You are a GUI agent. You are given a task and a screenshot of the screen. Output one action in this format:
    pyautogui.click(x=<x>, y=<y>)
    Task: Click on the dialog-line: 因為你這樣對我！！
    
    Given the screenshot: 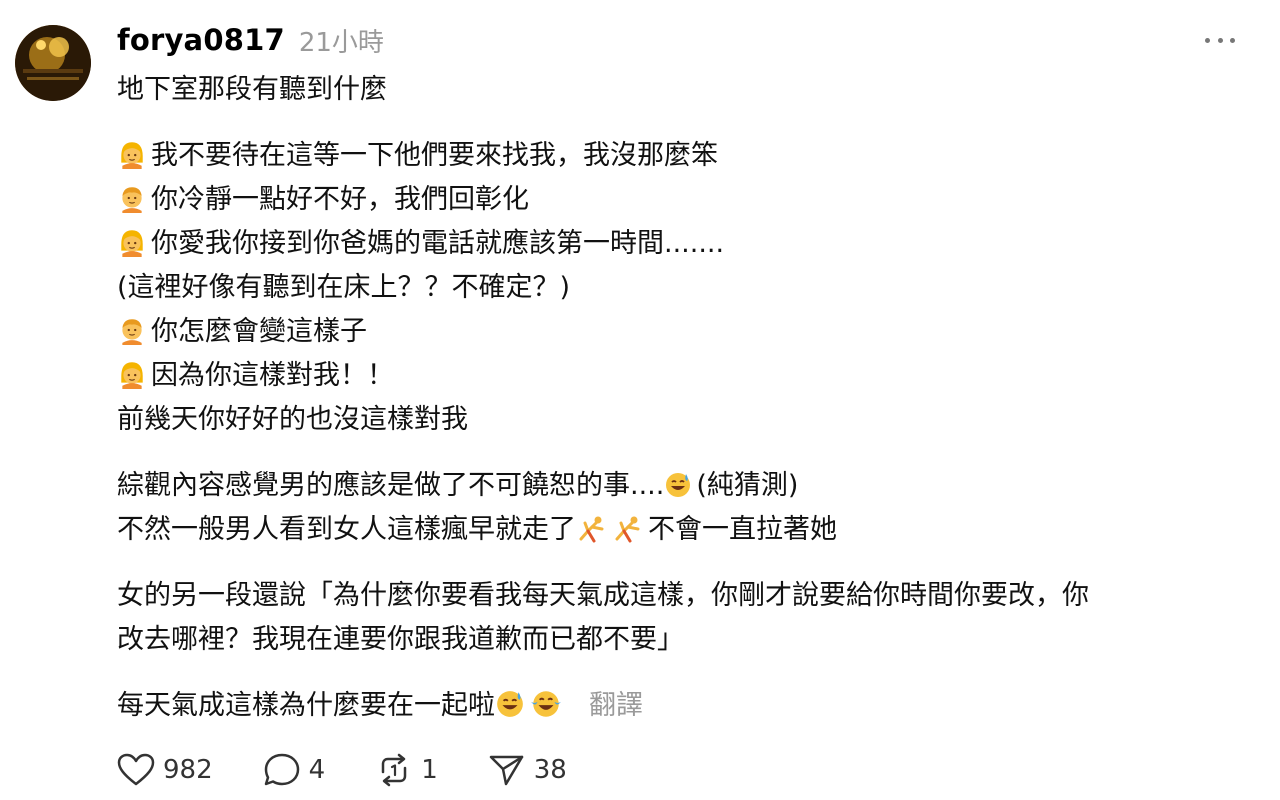 What is the action you would take?
    pyautogui.click(x=682, y=376)
    